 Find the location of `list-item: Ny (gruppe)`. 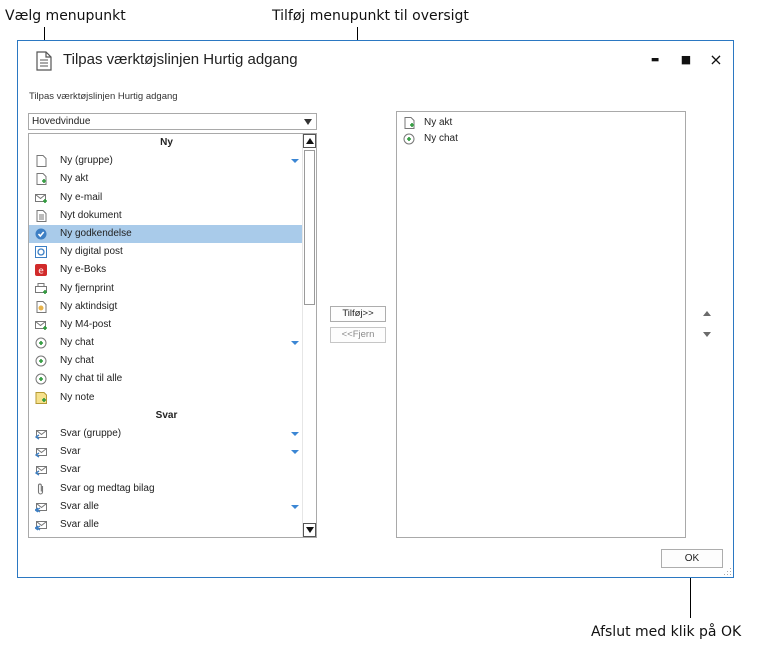

list-item: Ny (gruppe) is located at coordinates (166, 161).